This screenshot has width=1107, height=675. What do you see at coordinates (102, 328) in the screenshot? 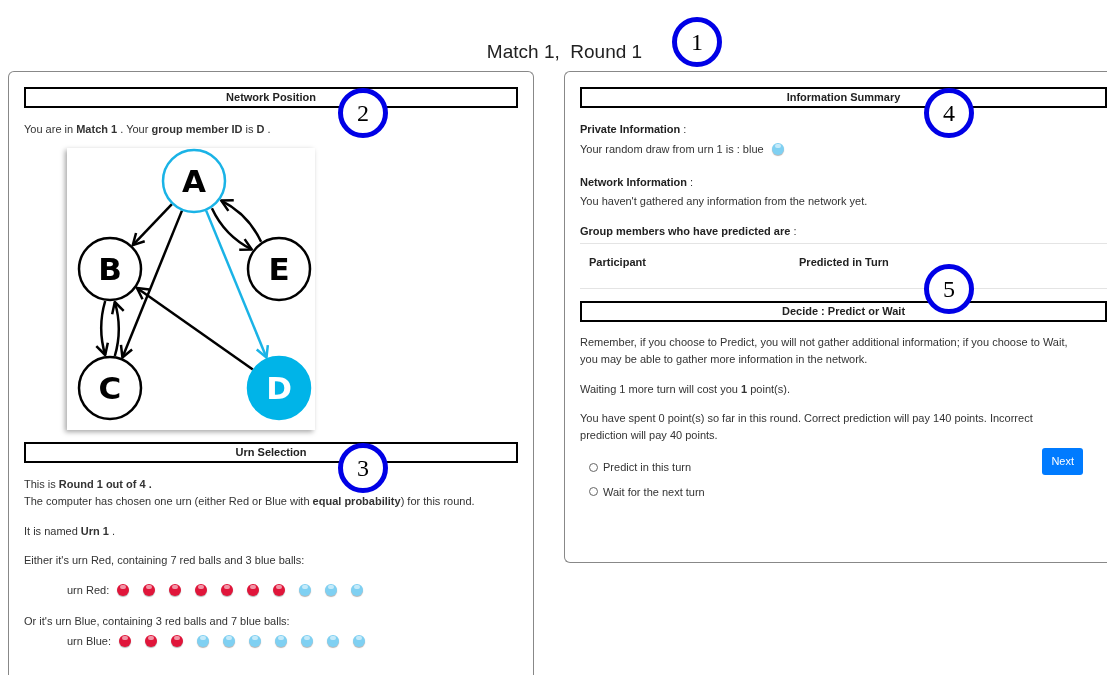
I see `arrow` at bounding box center [102, 328].